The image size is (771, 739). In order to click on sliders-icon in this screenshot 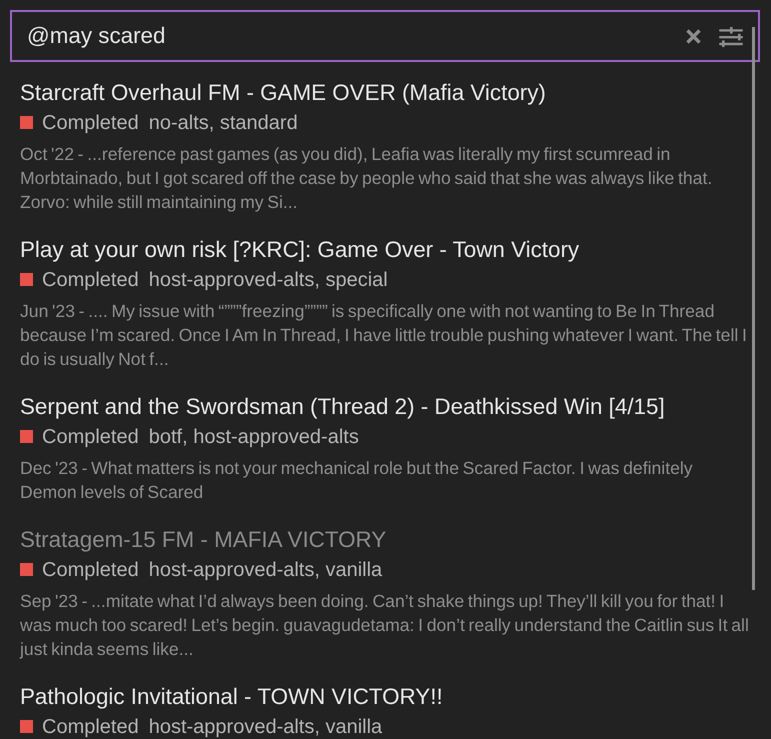, I will do `click(731, 37)`.